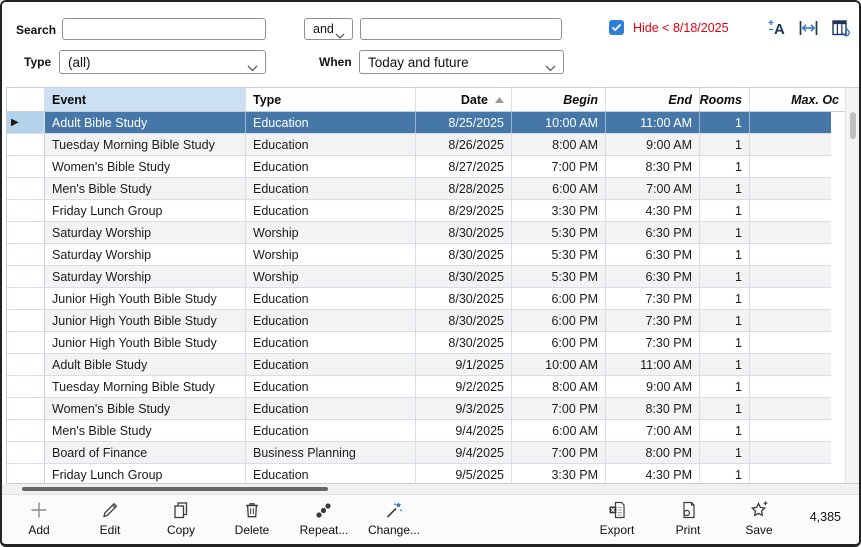 Image resolution: width=861 pixels, height=547 pixels. I want to click on save-button: Save, so click(759, 518).